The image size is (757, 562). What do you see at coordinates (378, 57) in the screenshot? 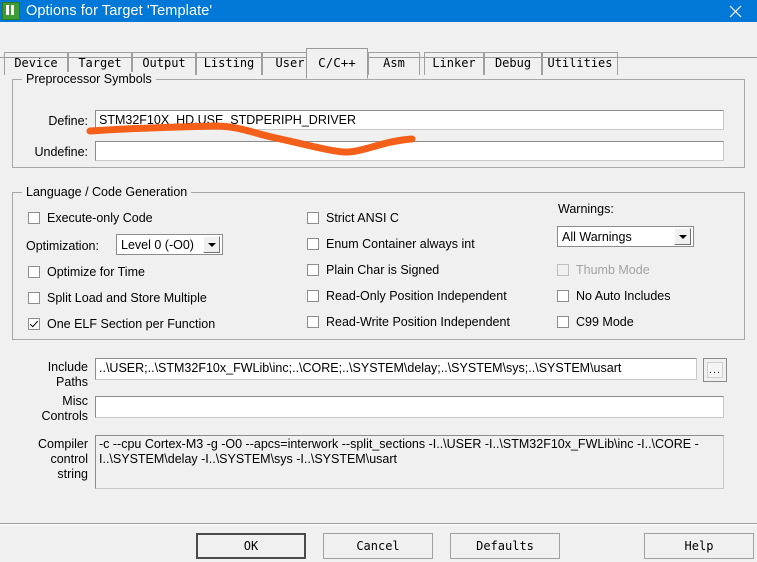
I see `tab-underline` at bounding box center [378, 57].